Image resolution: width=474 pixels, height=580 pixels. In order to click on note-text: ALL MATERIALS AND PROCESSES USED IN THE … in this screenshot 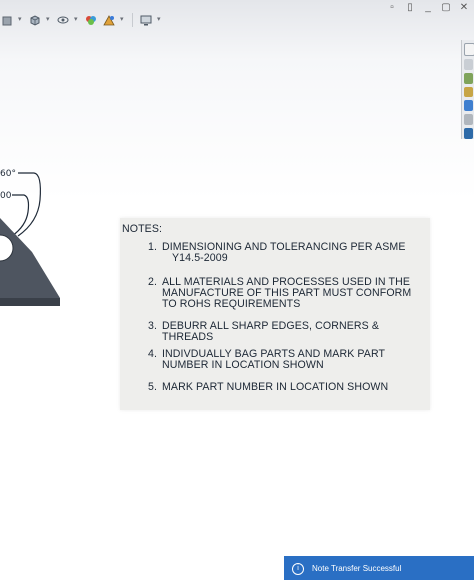, I will do `click(297, 293)`.